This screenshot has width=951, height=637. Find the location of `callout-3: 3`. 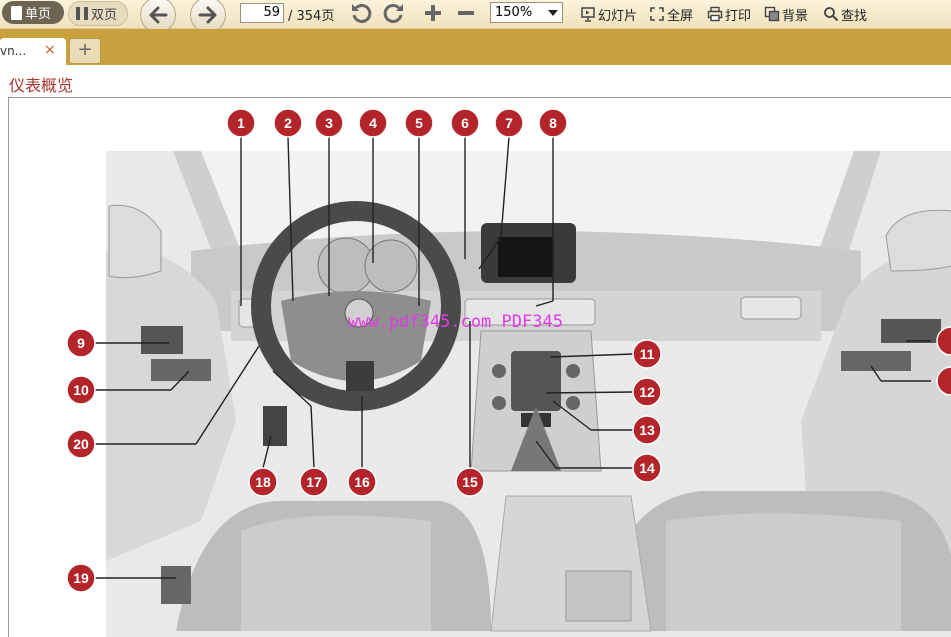

callout-3: 3 is located at coordinates (329, 123).